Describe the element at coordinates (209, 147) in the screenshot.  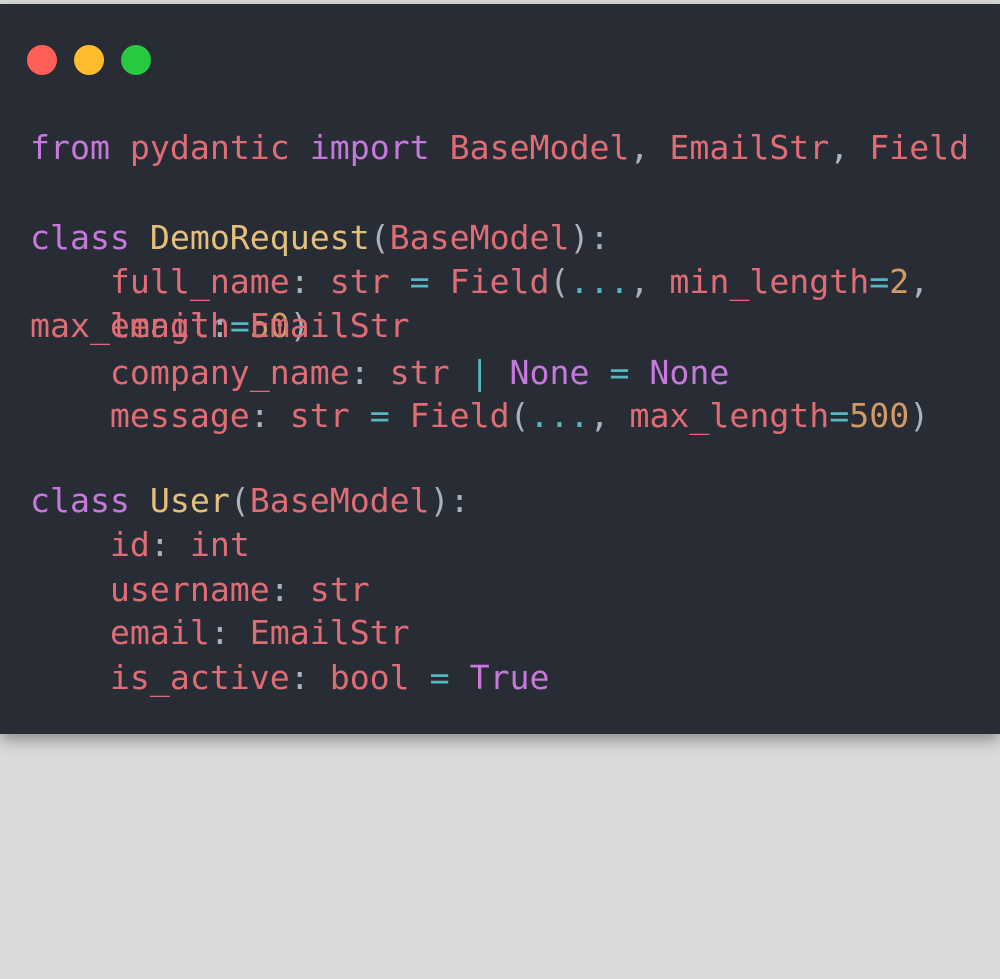
I see `code-token: pydantic` at that location.